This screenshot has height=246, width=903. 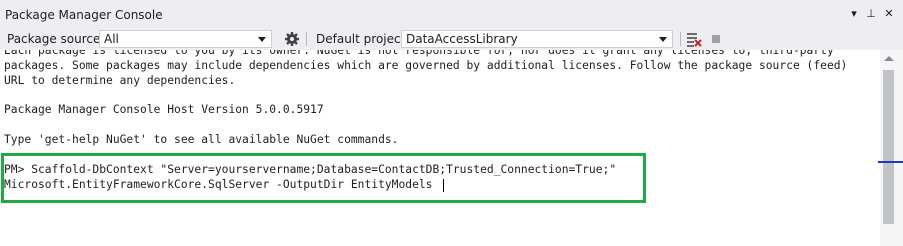 I want to click on console-line: URL to determine any dependencies., so click(x=120, y=80).